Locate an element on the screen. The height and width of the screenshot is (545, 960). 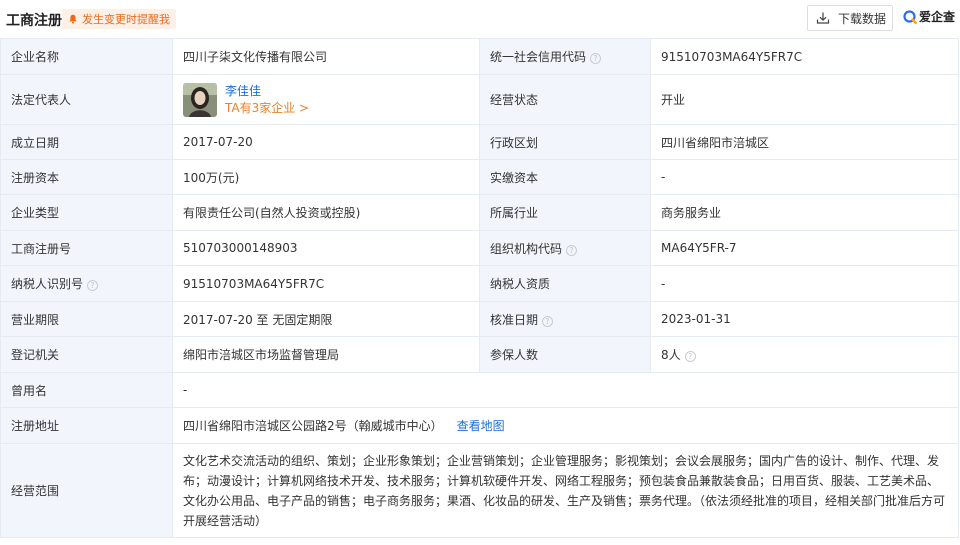
admin-division-value: 四川省绵阳市涪城区 is located at coordinates (804, 142).